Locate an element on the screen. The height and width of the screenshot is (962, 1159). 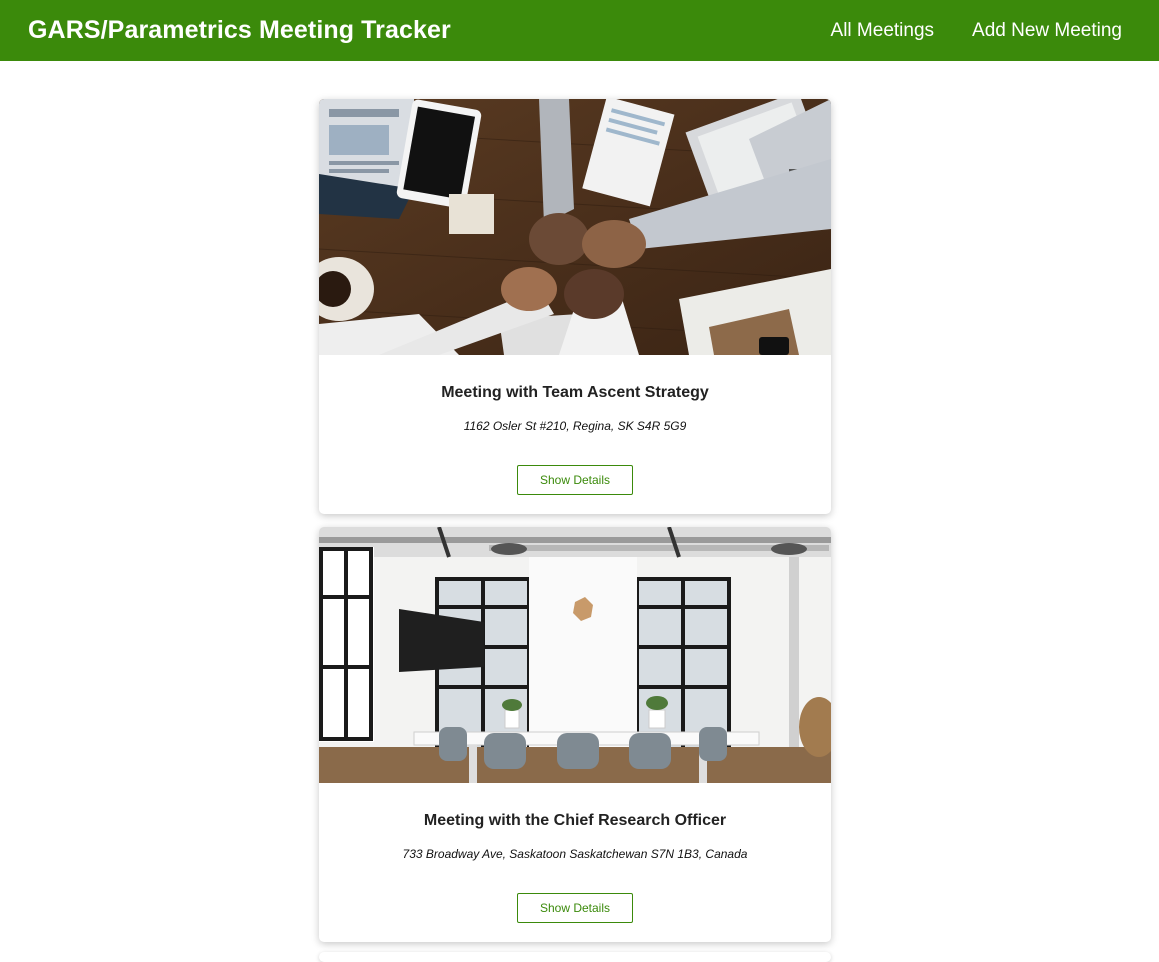
meeting-title: Meeting with the Chief Research Officer is located at coordinates (575, 820).